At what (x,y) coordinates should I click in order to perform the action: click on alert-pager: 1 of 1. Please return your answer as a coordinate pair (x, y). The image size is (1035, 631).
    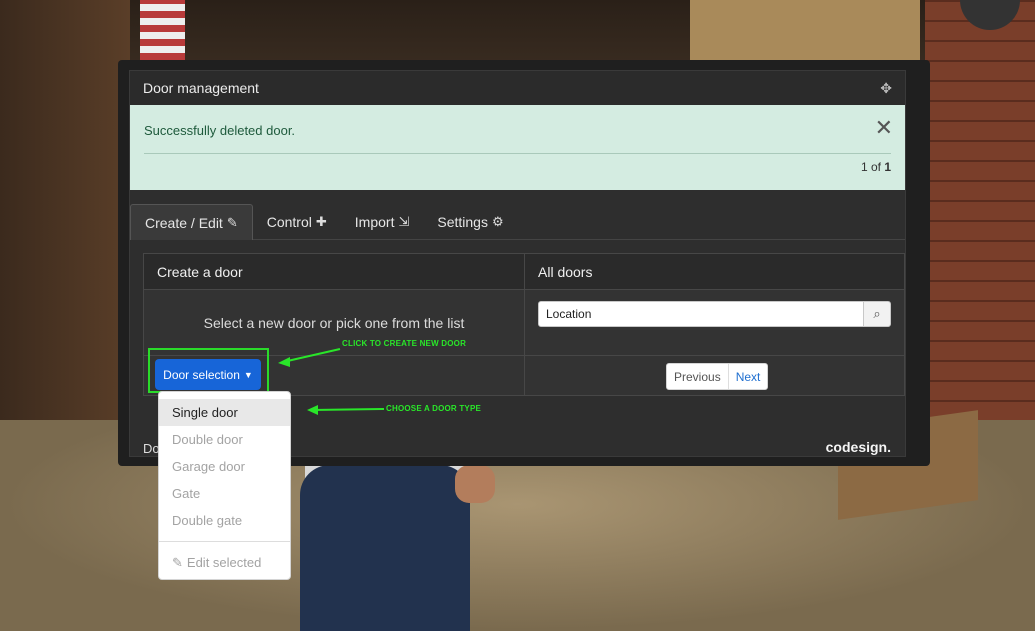
    Looking at the image, I should click on (876, 167).